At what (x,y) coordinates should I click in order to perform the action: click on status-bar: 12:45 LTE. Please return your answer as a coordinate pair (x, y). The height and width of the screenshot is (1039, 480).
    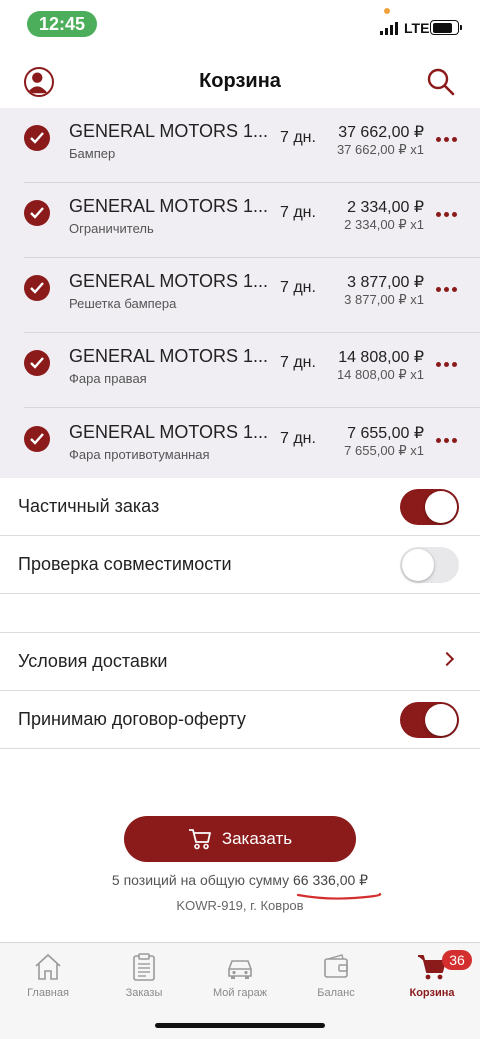
    Looking at the image, I should click on (240, 24).